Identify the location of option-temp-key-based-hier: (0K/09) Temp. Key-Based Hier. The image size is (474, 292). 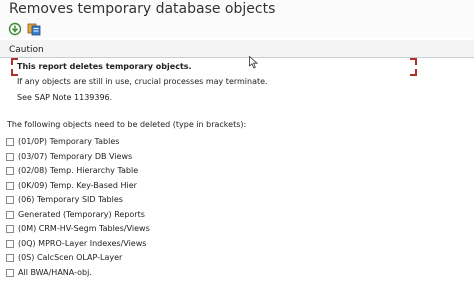
(71, 185).